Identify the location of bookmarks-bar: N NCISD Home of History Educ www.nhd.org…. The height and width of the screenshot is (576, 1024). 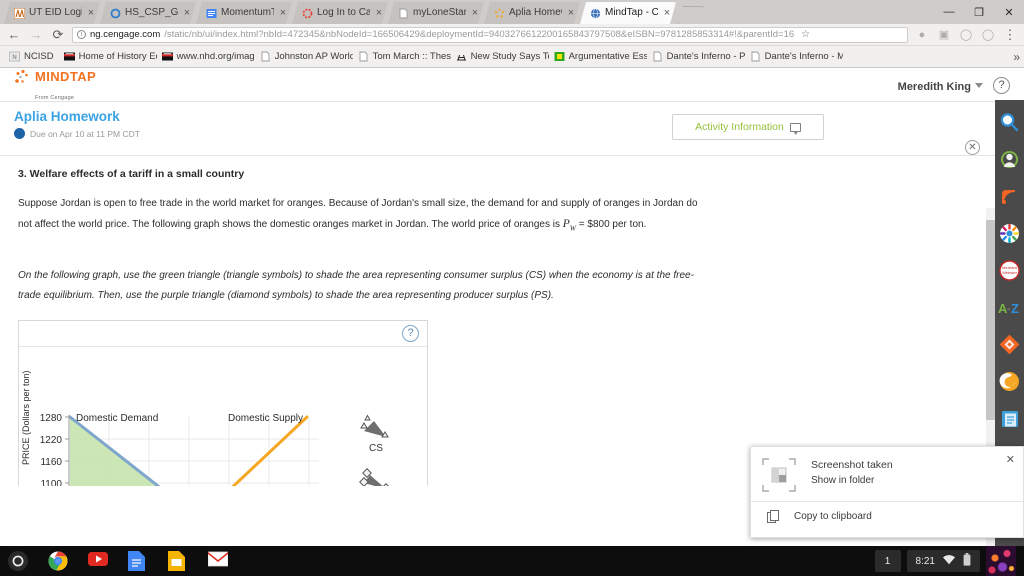
(512, 57).